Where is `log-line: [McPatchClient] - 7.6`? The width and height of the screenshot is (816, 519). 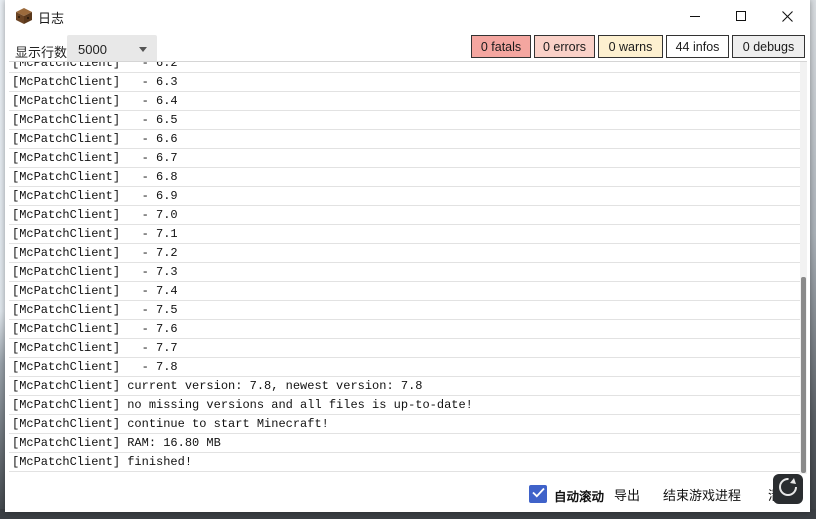 log-line: [McPatchClient] - 7.6 is located at coordinates (404, 329).